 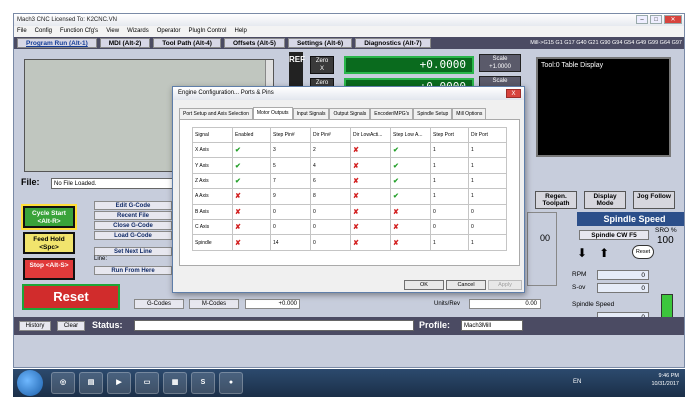 What do you see at coordinates (231, 383) in the screenshot?
I see `mach3-taskbar-icon: ●` at bounding box center [231, 383].